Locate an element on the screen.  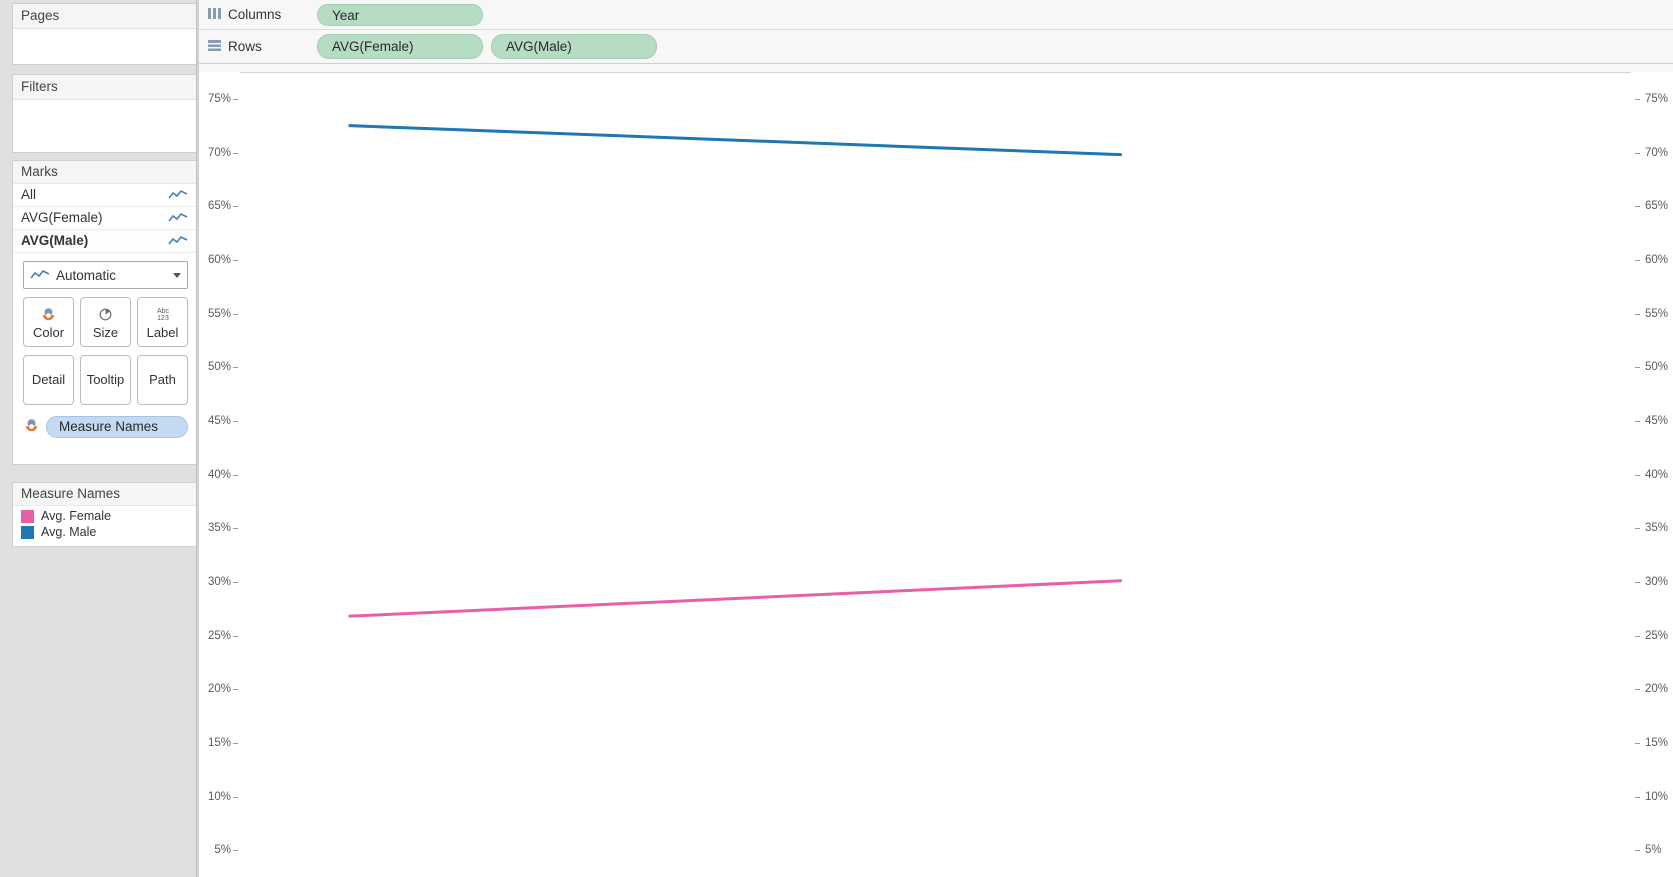
marks-layer-all-label: All is located at coordinates (29, 194).